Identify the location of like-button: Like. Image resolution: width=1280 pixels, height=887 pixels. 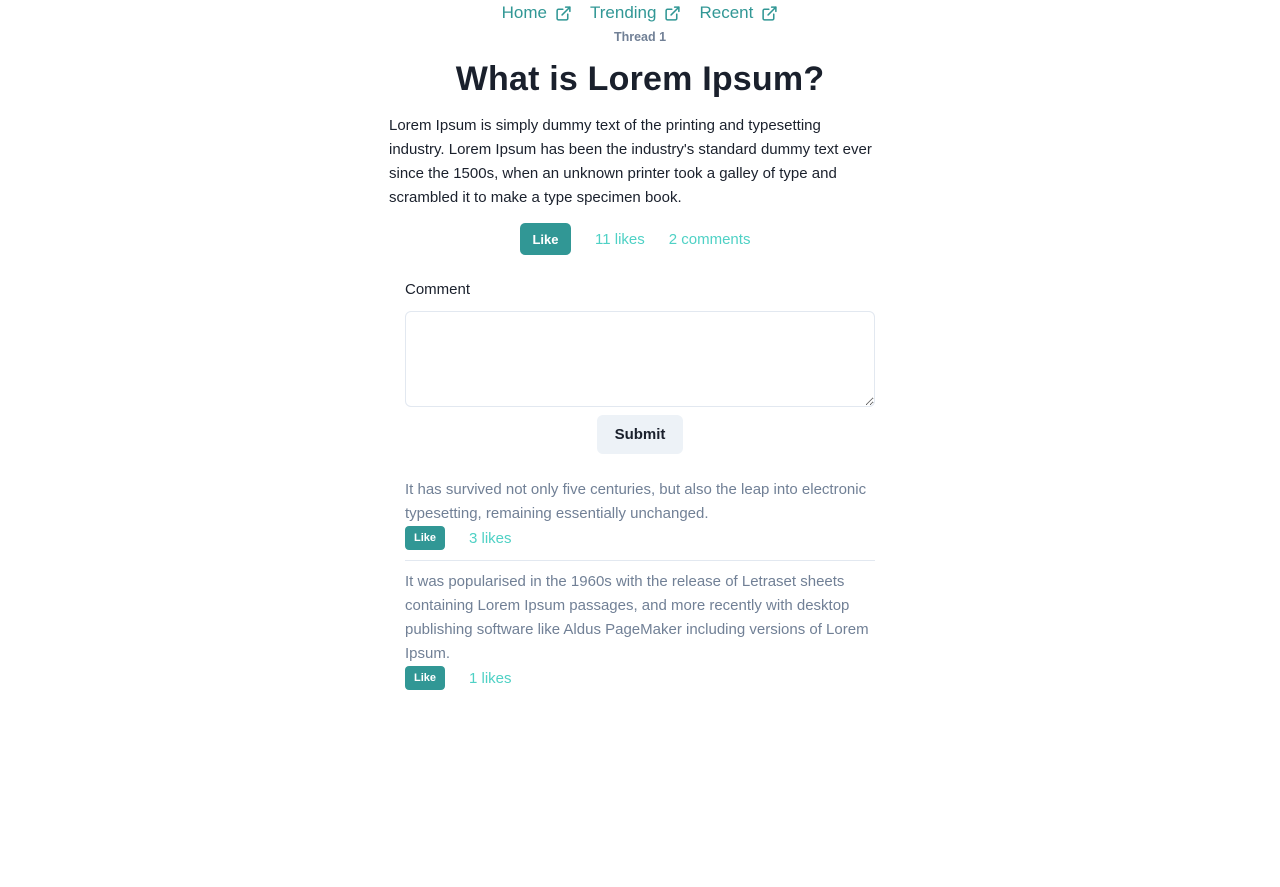
(545, 239).